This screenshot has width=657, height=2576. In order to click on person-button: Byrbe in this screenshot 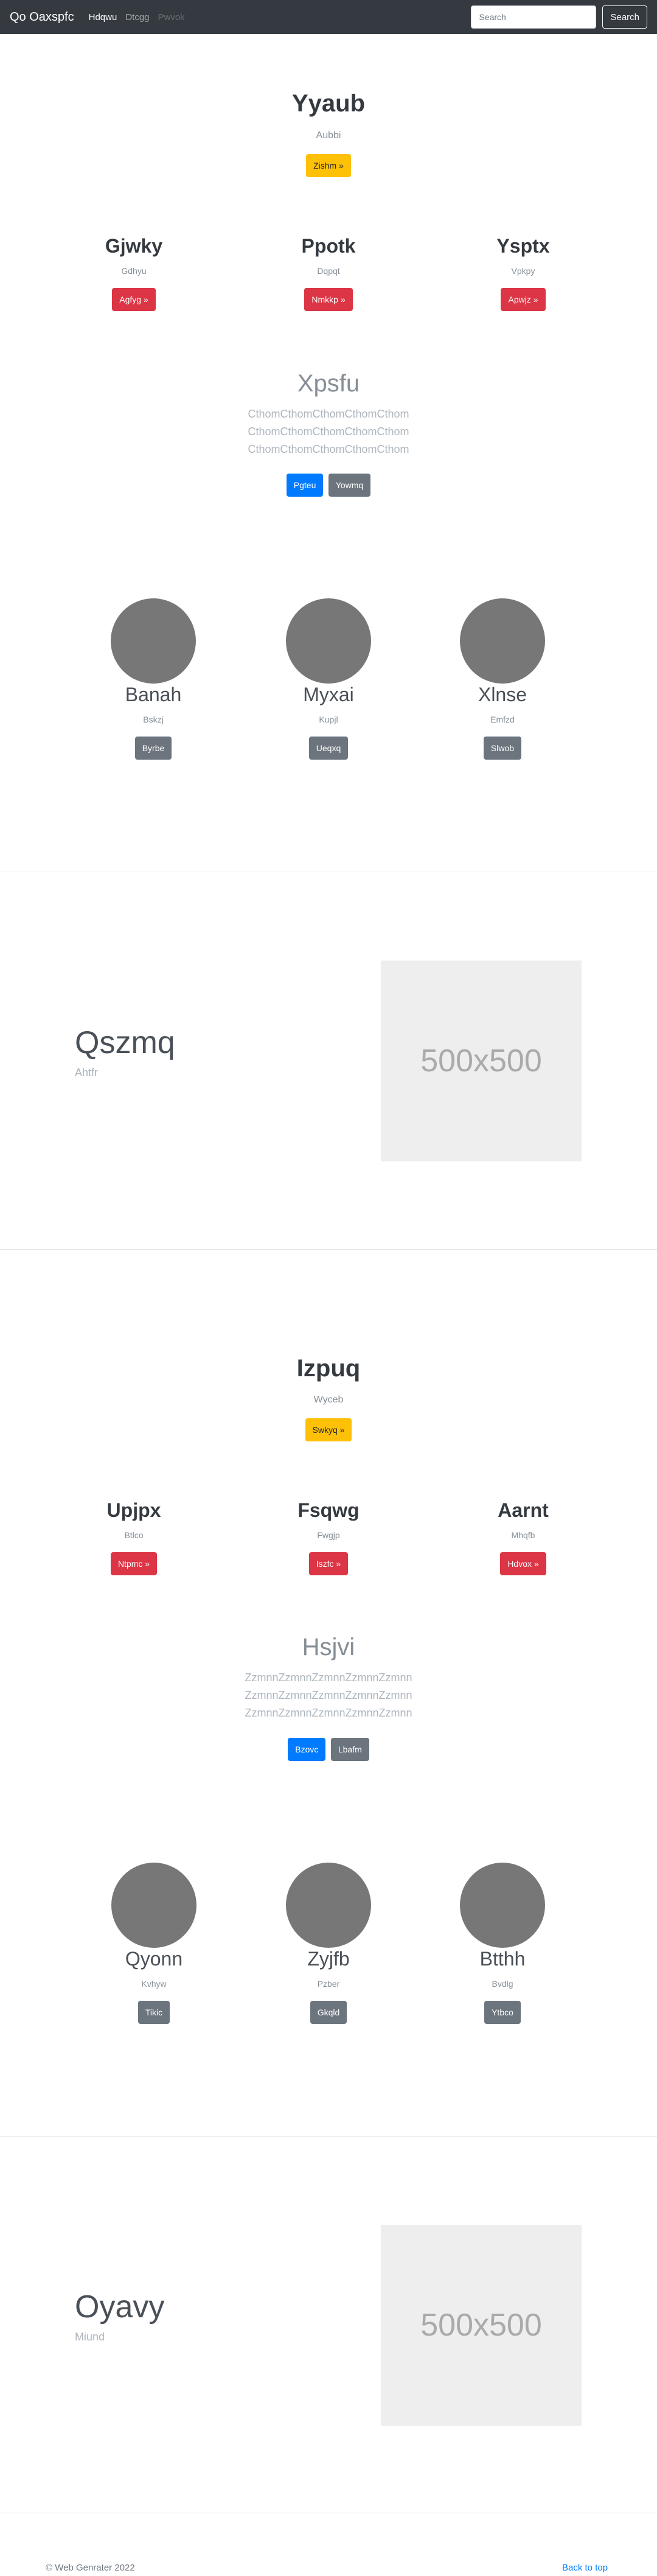, I will do `click(153, 748)`.